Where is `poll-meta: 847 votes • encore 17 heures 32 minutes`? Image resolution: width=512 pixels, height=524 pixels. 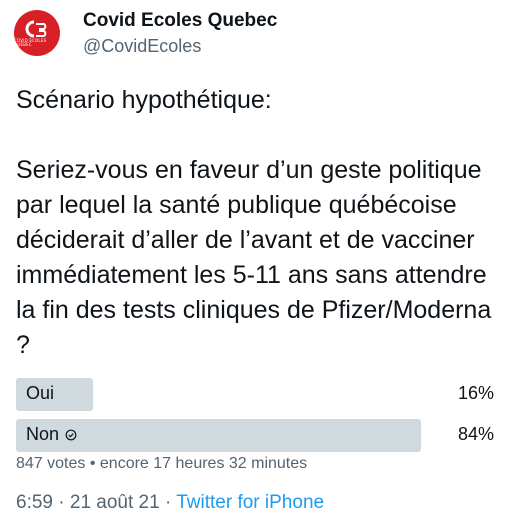
poll-meta: 847 votes • encore 17 heures 32 minutes is located at coordinates (161, 464).